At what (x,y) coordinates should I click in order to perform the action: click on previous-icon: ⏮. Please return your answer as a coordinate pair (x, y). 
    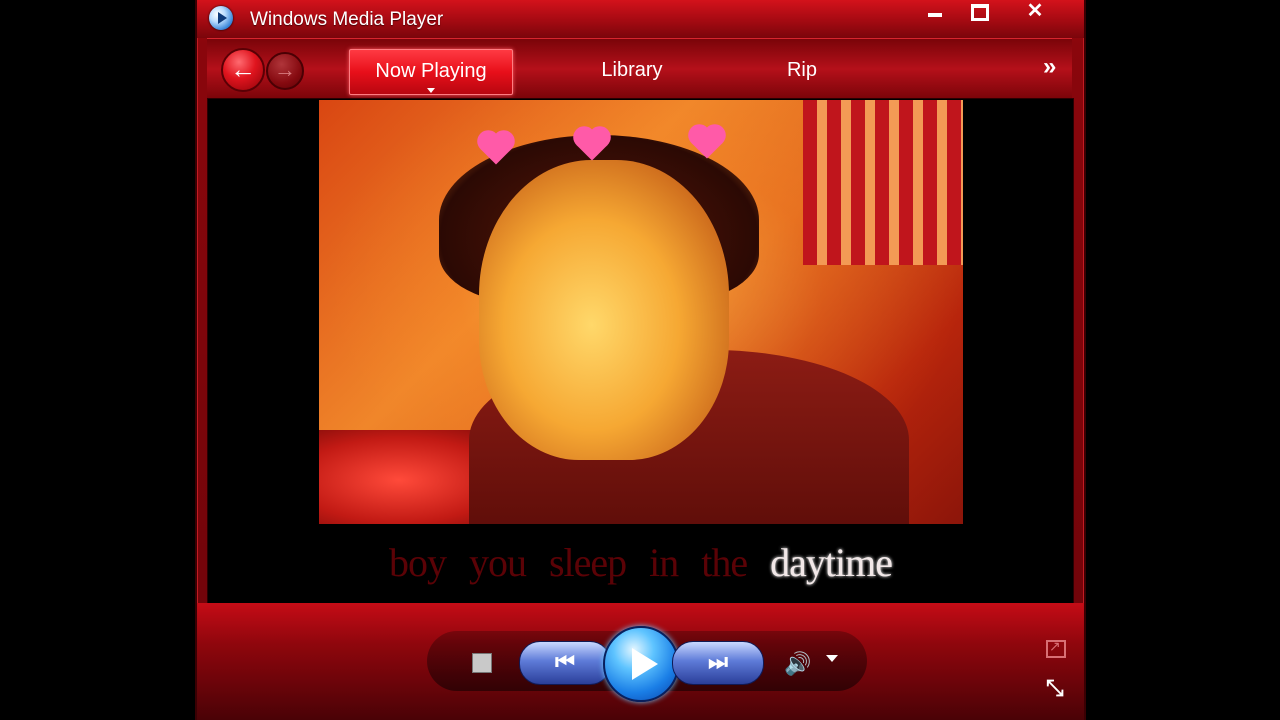
    Looking at the image, I should click on (565, 661).